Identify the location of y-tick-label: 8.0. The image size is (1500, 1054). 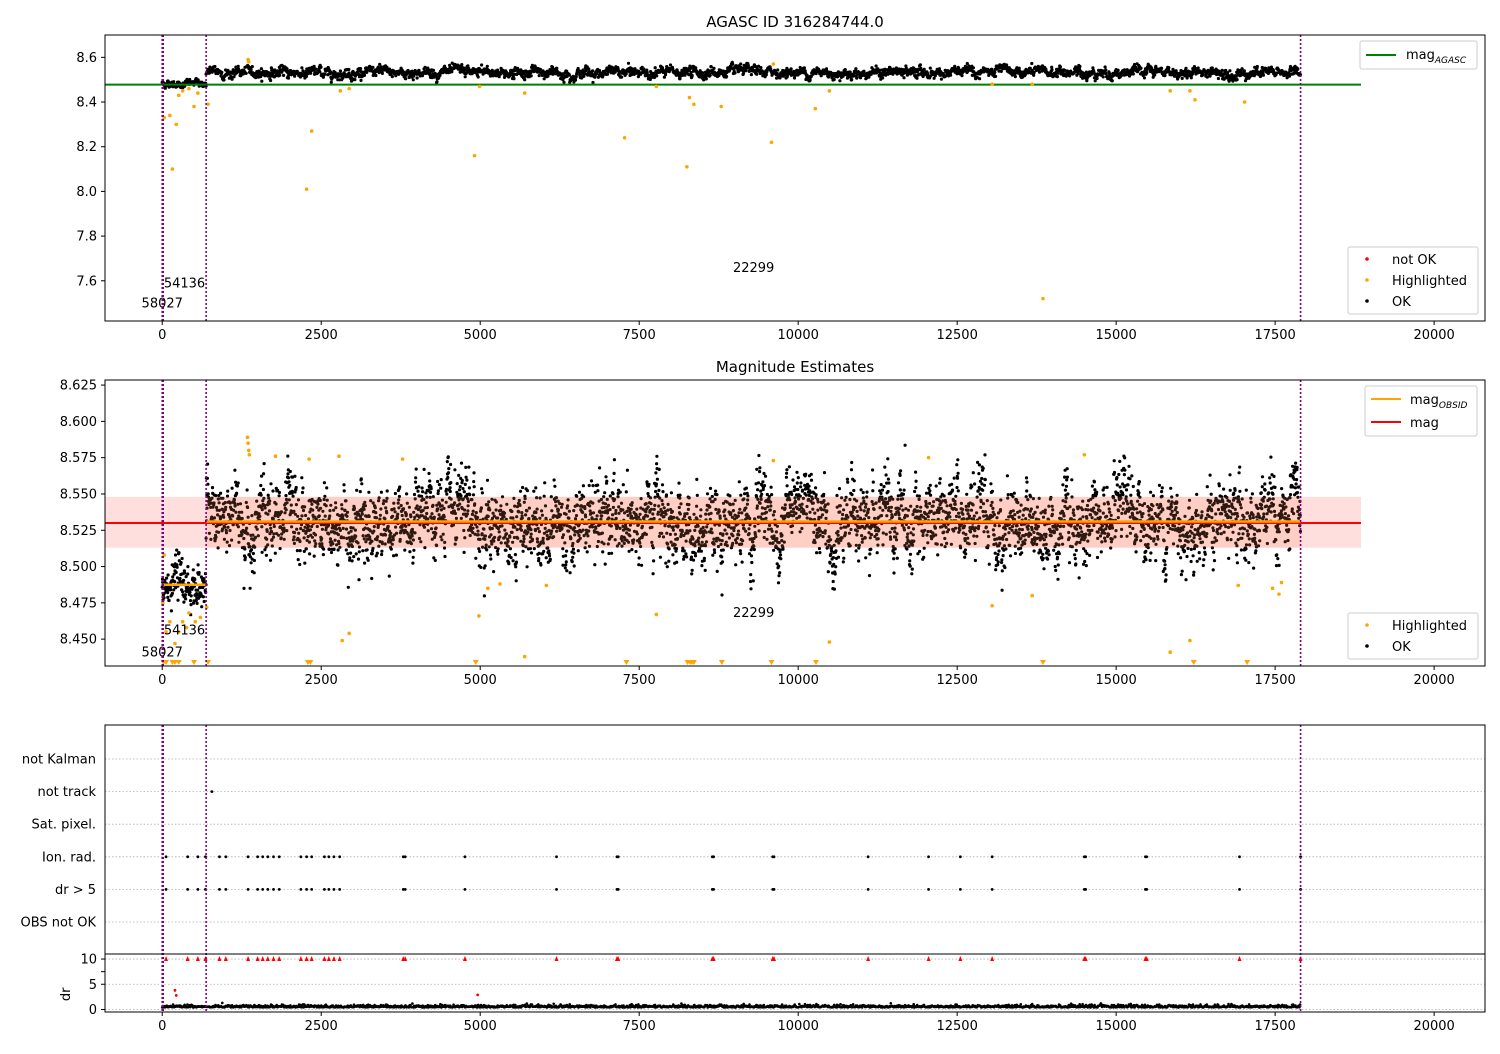
(86, 192).